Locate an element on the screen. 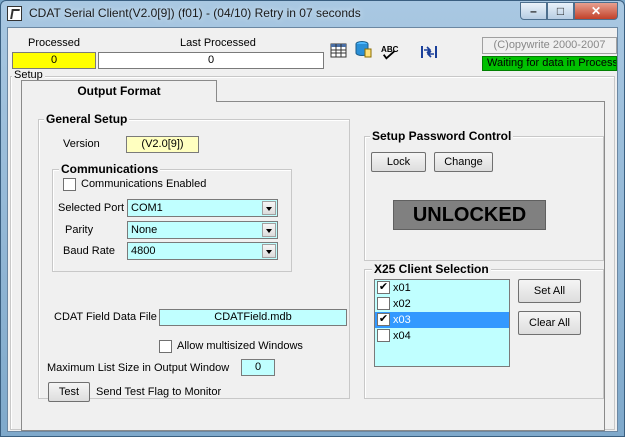 This screenshot has width=625, height=437. baud-rate-value: 4800 is located at coordinates (143, 251).